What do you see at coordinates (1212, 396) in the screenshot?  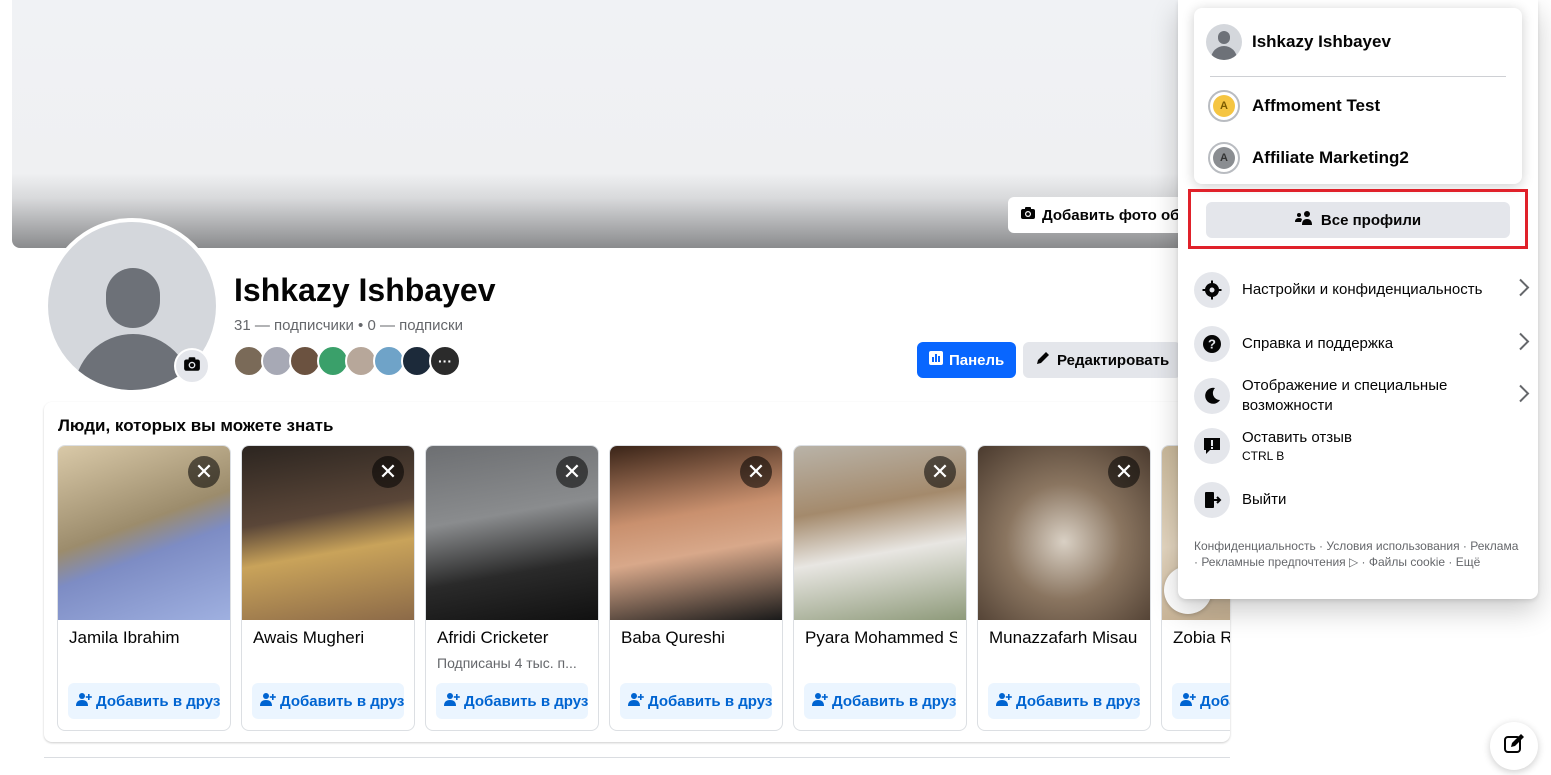 I see `moon-icon` at bounding box center [1212, 396].